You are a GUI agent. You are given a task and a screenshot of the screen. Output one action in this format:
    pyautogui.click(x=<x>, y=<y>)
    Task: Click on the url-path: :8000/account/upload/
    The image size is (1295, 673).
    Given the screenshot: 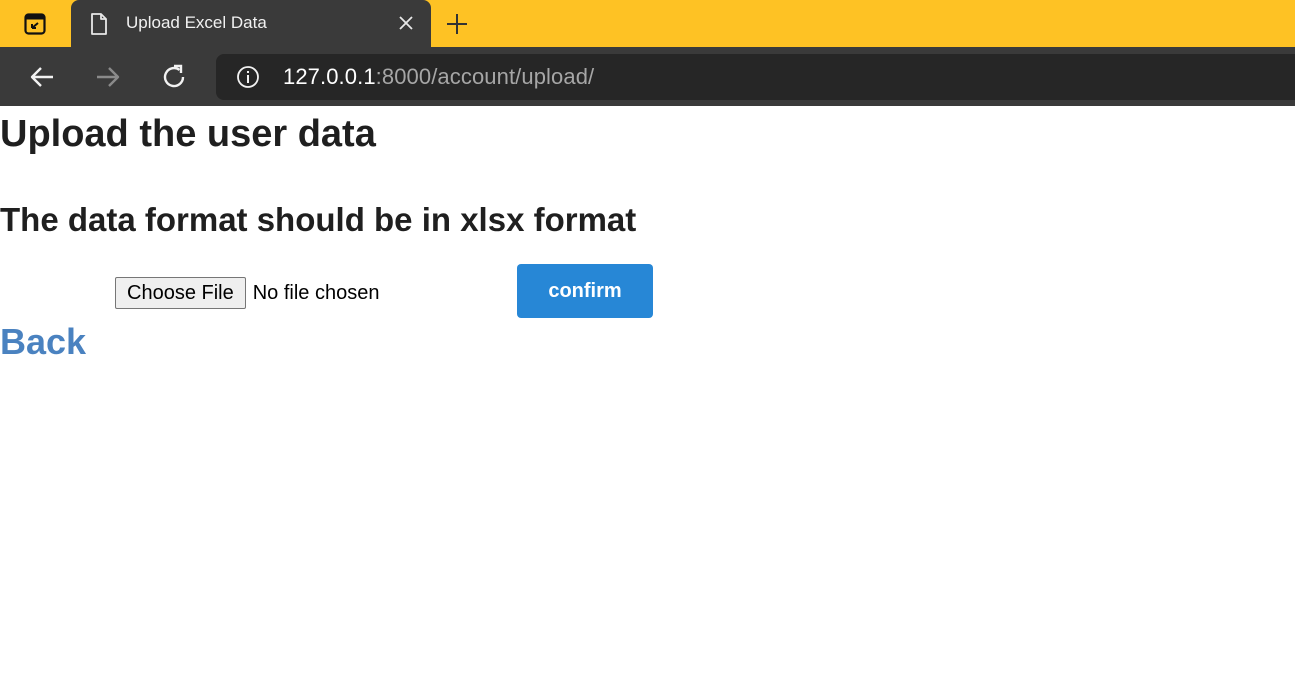 What is the action you would take?
    pyautogui.click(x=485, y=76)
    